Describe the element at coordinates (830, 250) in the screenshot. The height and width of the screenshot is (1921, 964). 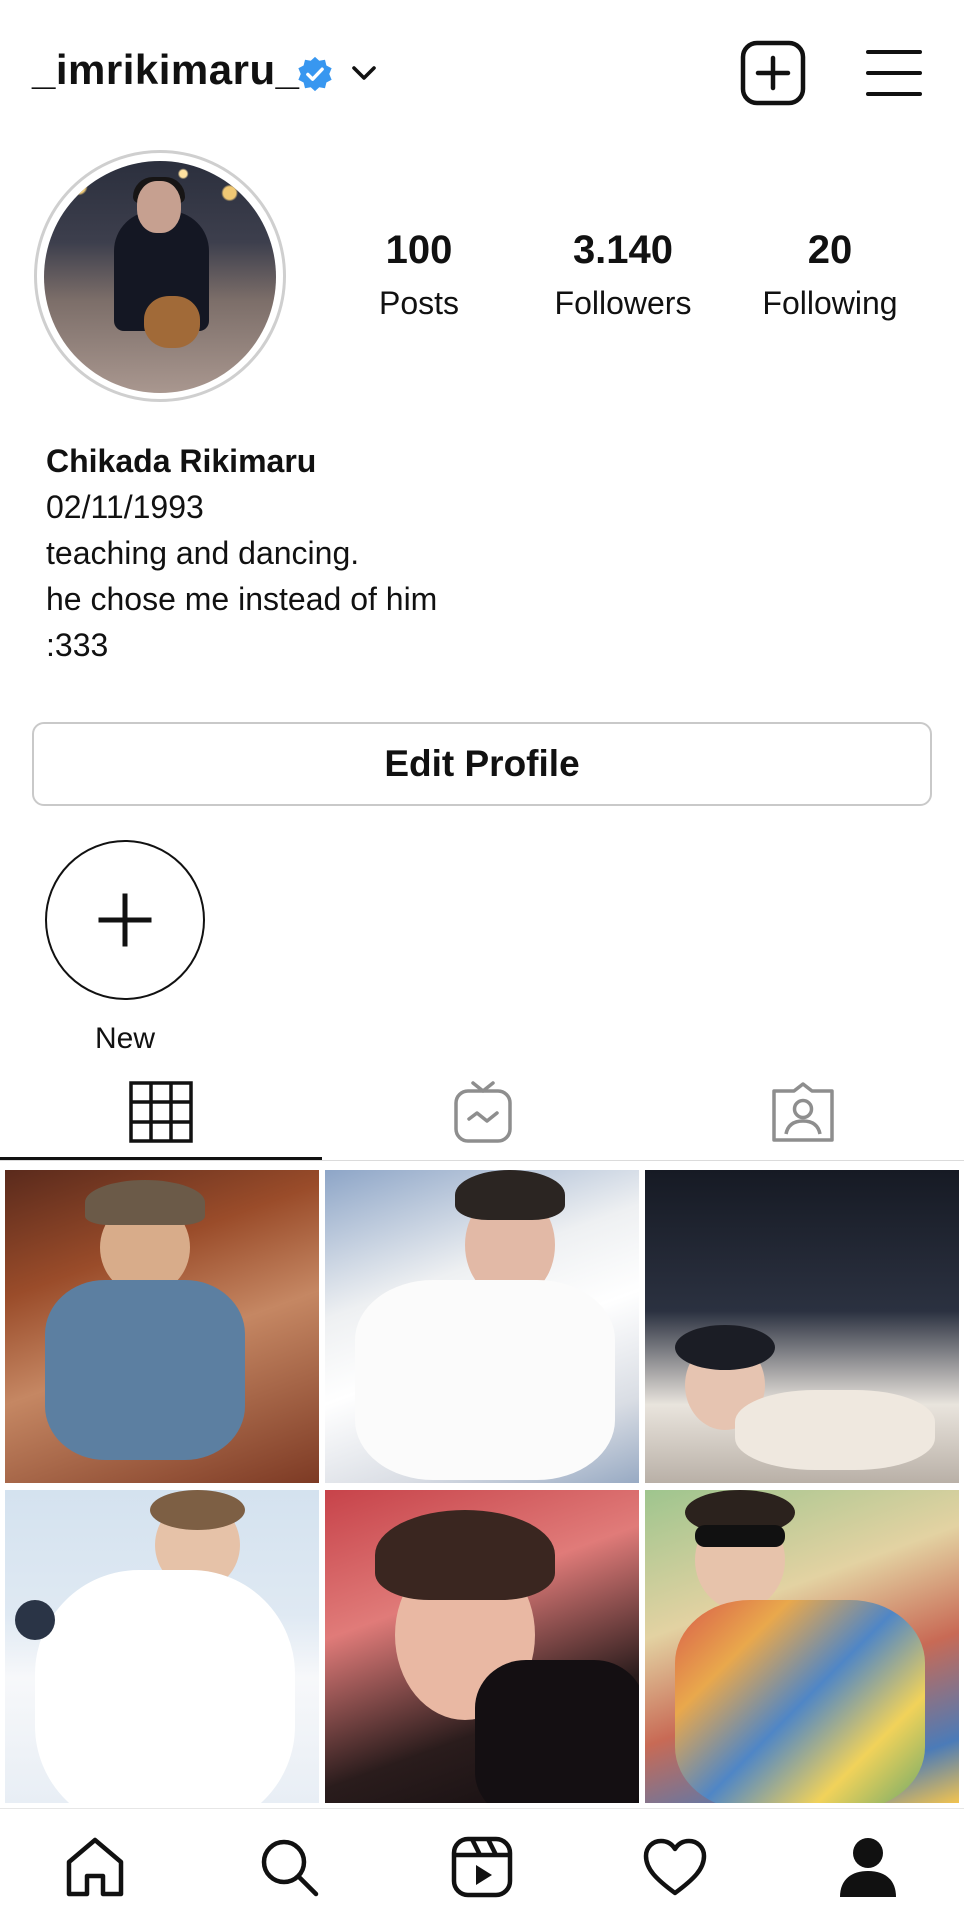
I see `following-count-value: 20` at that location.